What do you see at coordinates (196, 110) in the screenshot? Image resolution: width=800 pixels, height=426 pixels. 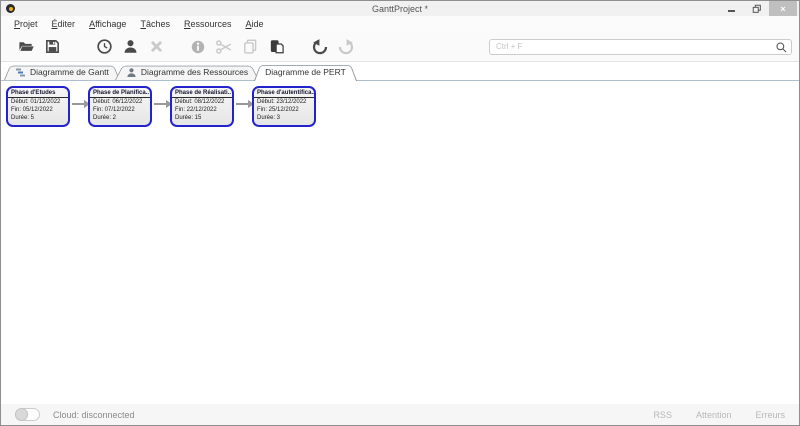 I see `pert-node-end: Fin: 22/12/2022` at bounding box center [196, 110].